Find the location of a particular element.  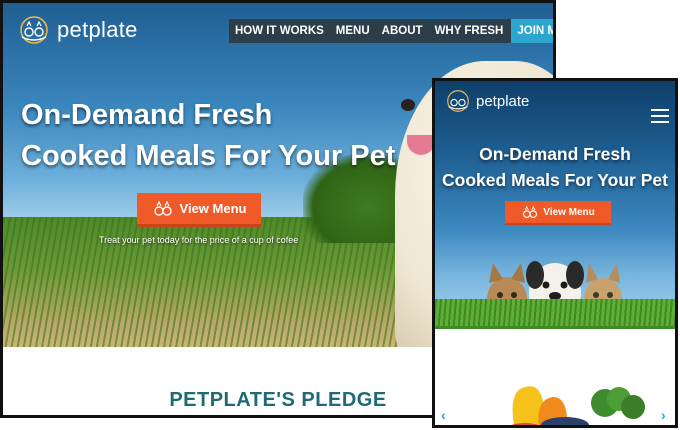

hamburger-menu-icon is located at coordinates (660, 116).